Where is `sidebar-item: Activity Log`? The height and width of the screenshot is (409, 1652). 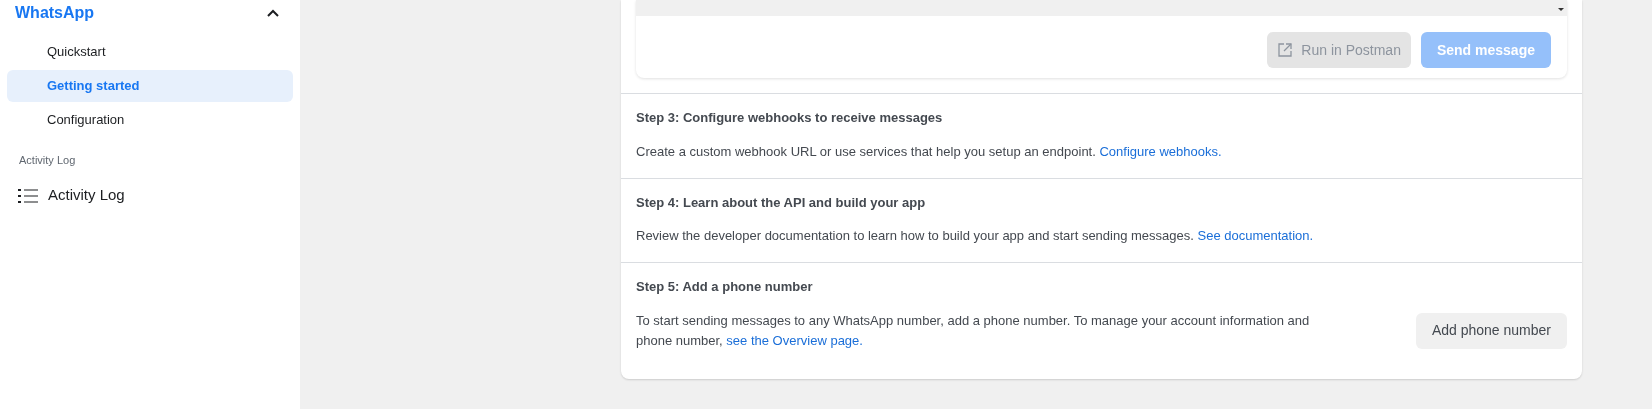 sidebar-item: Activity Log is located at coordinates (150, 195).